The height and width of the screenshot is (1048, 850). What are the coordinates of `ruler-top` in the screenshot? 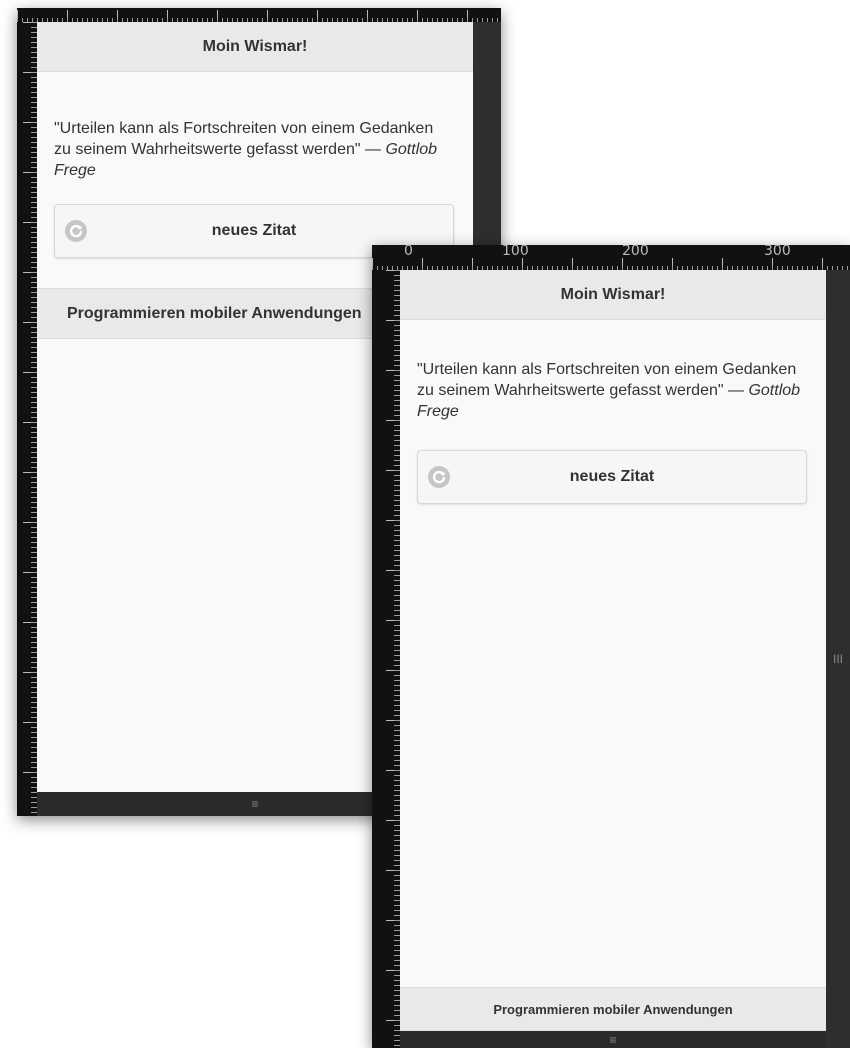 It's located at (259, 15).